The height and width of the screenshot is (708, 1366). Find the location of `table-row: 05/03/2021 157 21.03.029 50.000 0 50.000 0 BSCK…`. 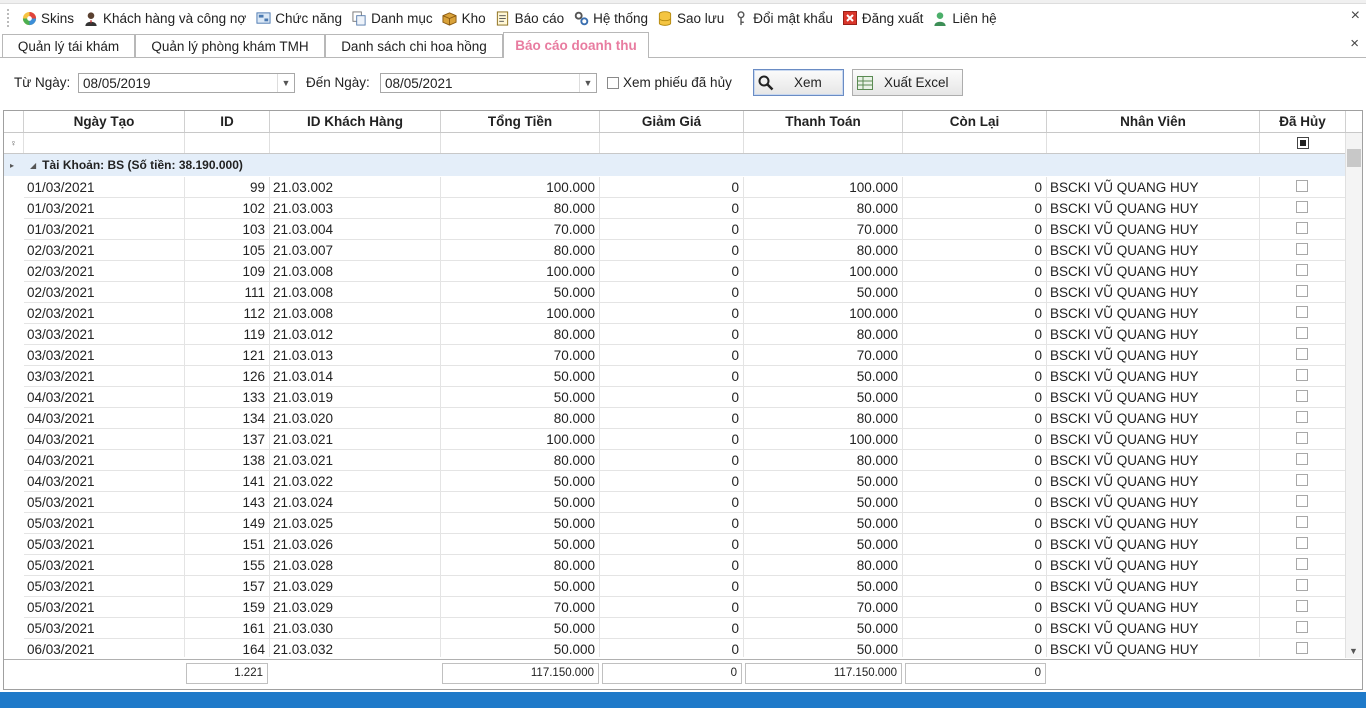

table-row: 05/03/2021 157 21.03.029 50.000 0 50.000 0 BSCK… is located at coordinates (675, 586).